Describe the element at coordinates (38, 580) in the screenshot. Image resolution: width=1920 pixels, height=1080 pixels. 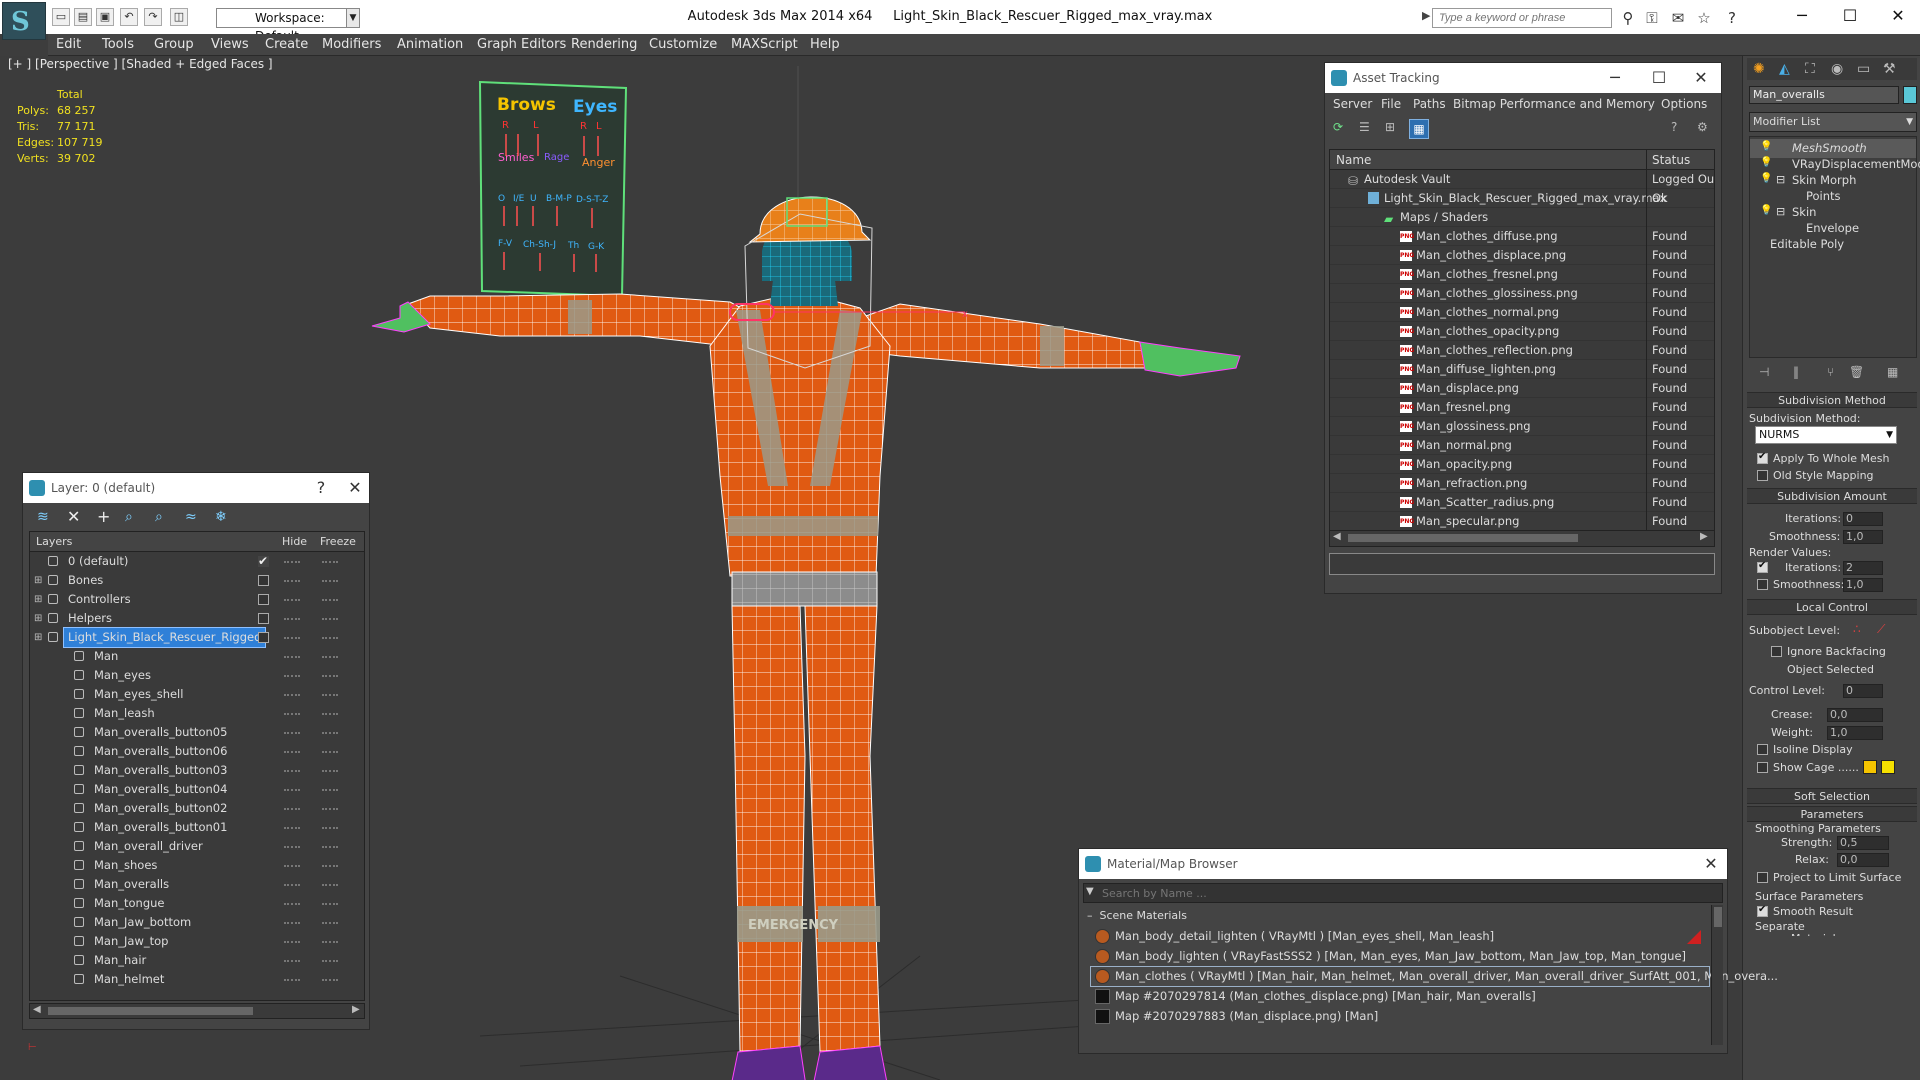
I see `expand-icon: ⊞` at that location.